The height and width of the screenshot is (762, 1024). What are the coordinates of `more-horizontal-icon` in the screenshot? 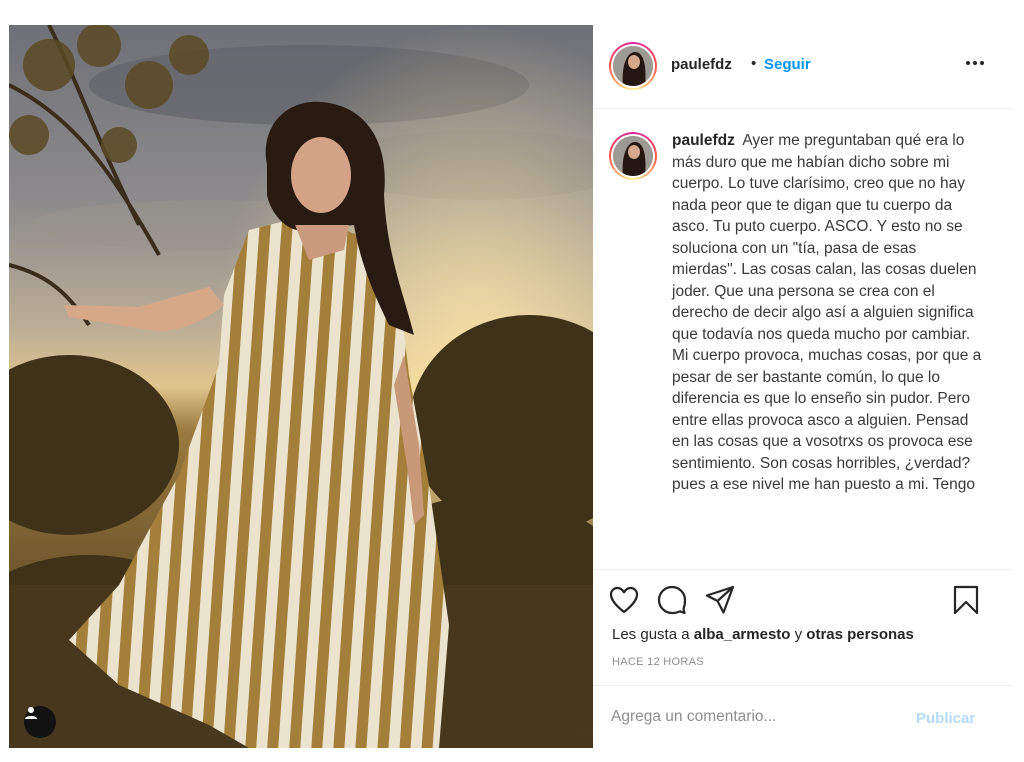 It's located at (975, 63).